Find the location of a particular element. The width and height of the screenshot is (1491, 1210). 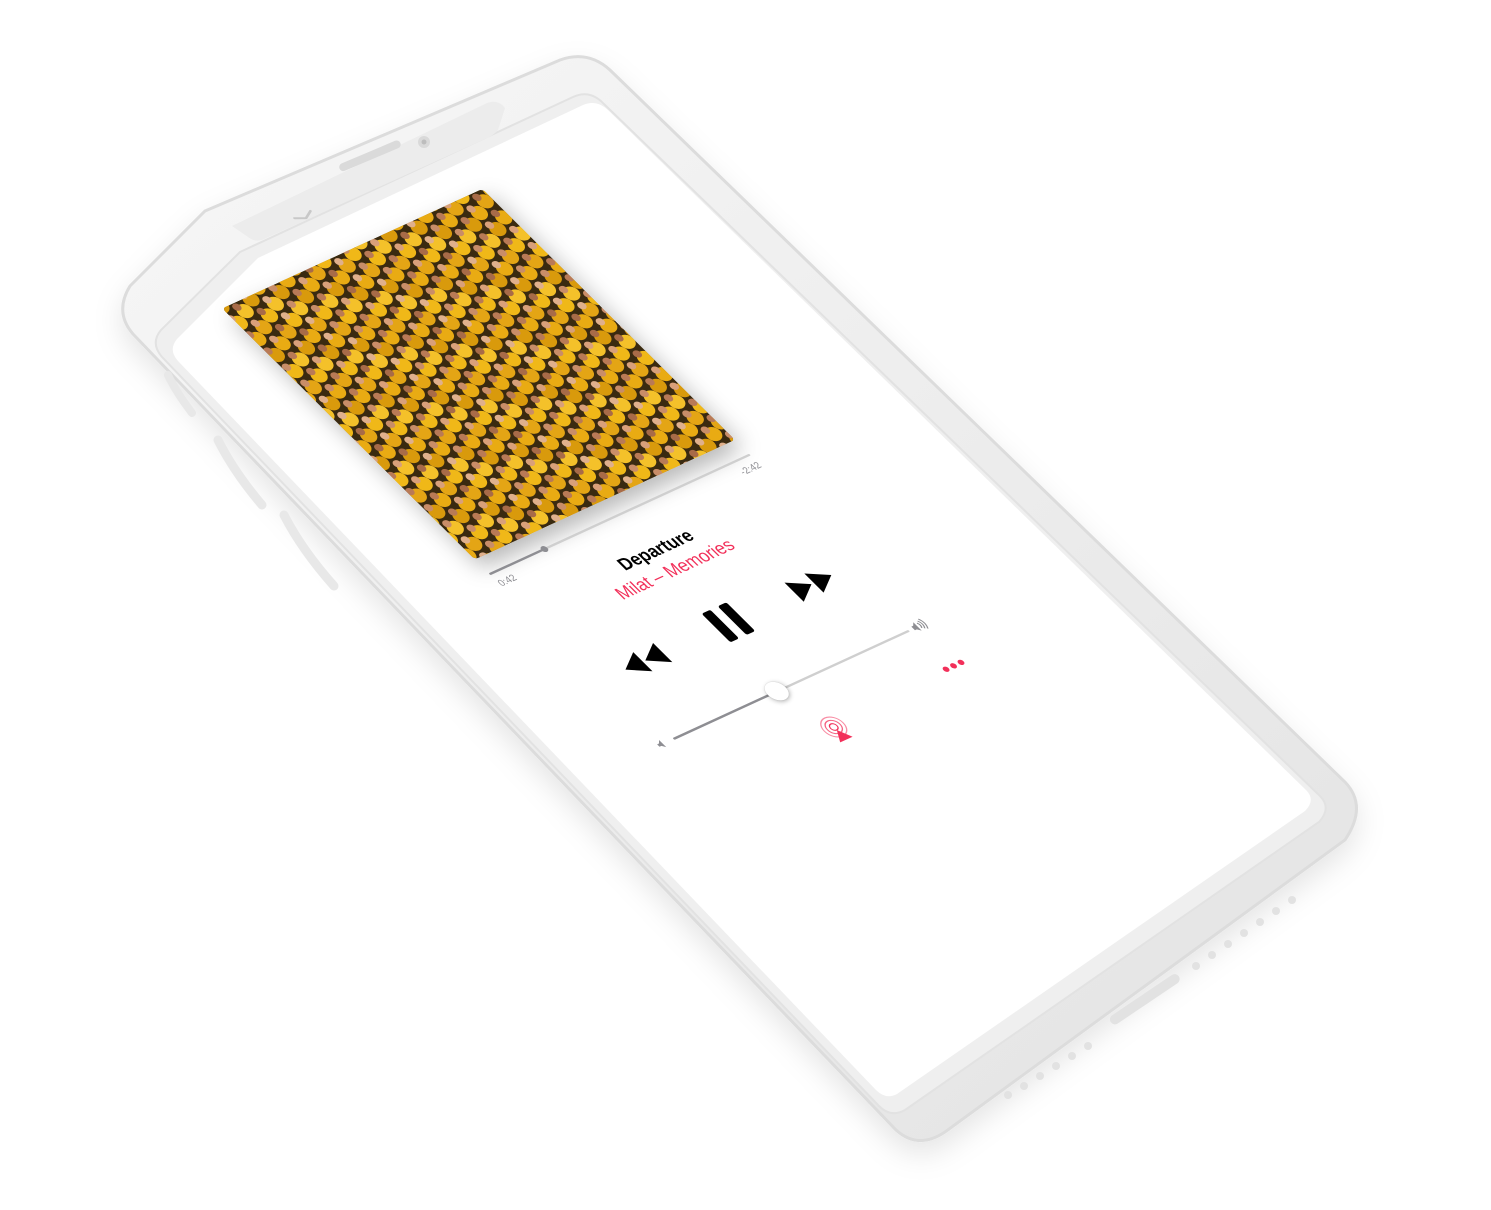

more-icon is located at coordinates (954, 666).